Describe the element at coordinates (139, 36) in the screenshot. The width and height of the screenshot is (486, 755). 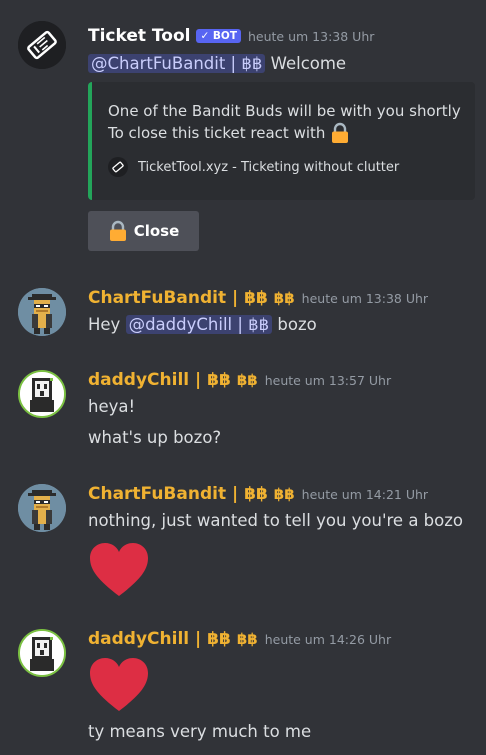
I see `author-name: Ticket Tool` at that location.